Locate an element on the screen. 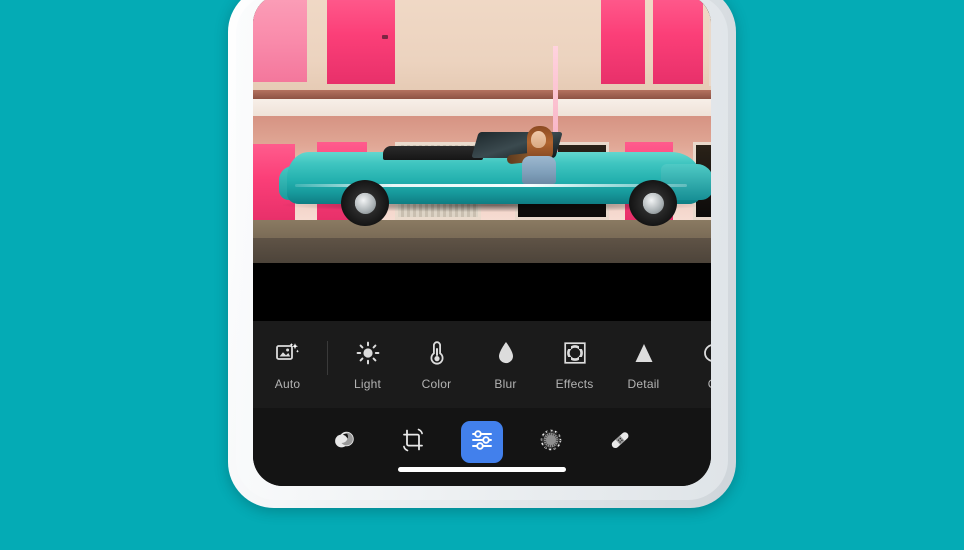  edit-tools-strip: Auto Light Color Blur Effects Detail is located at coordinates (482, 364).